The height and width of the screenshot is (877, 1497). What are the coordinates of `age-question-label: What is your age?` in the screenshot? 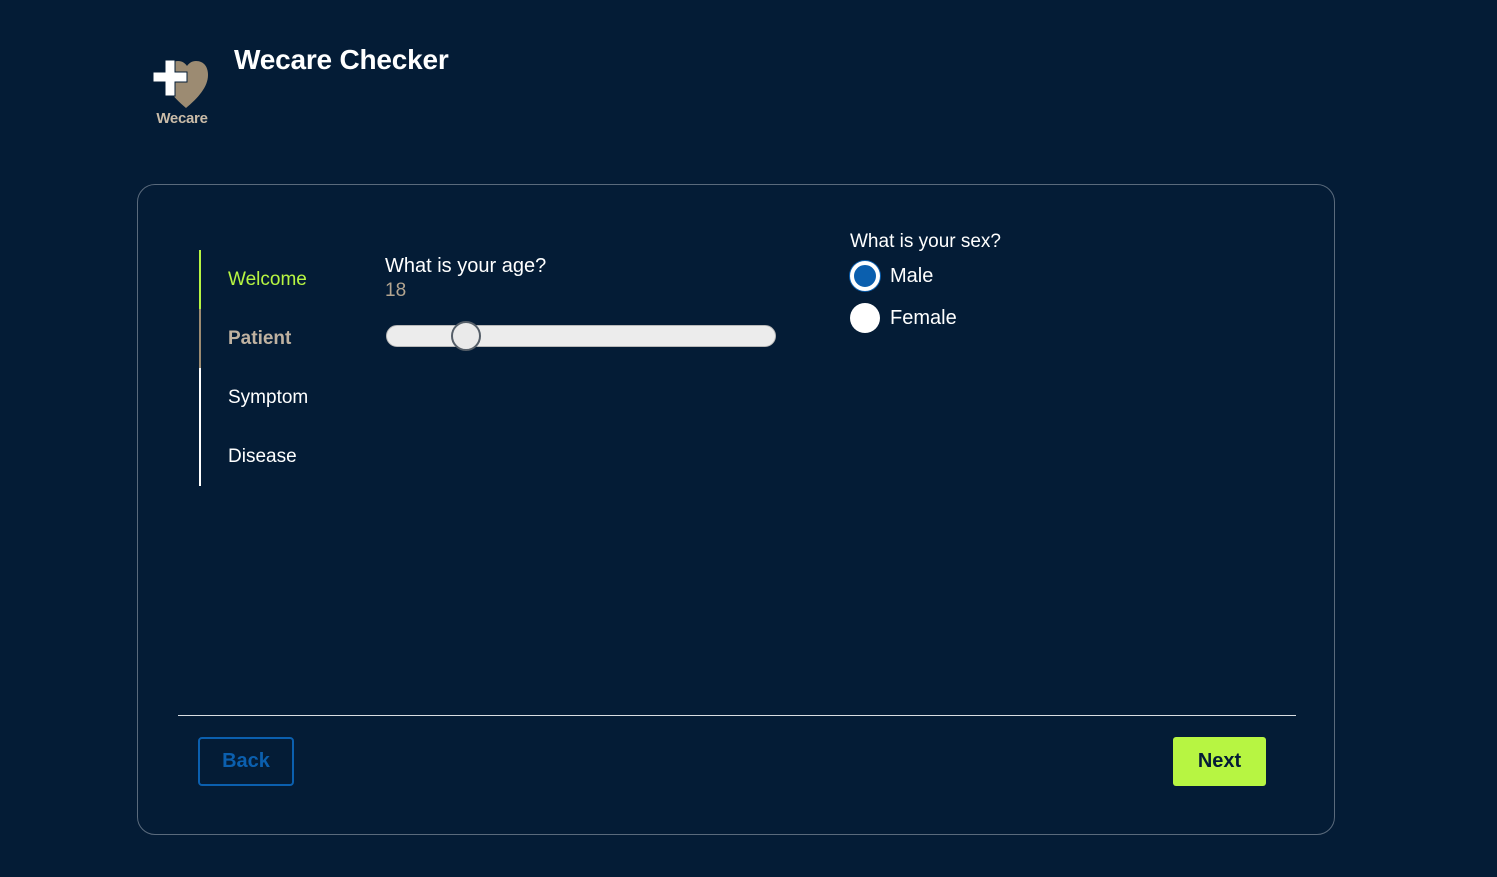 It's located at (466, 266).